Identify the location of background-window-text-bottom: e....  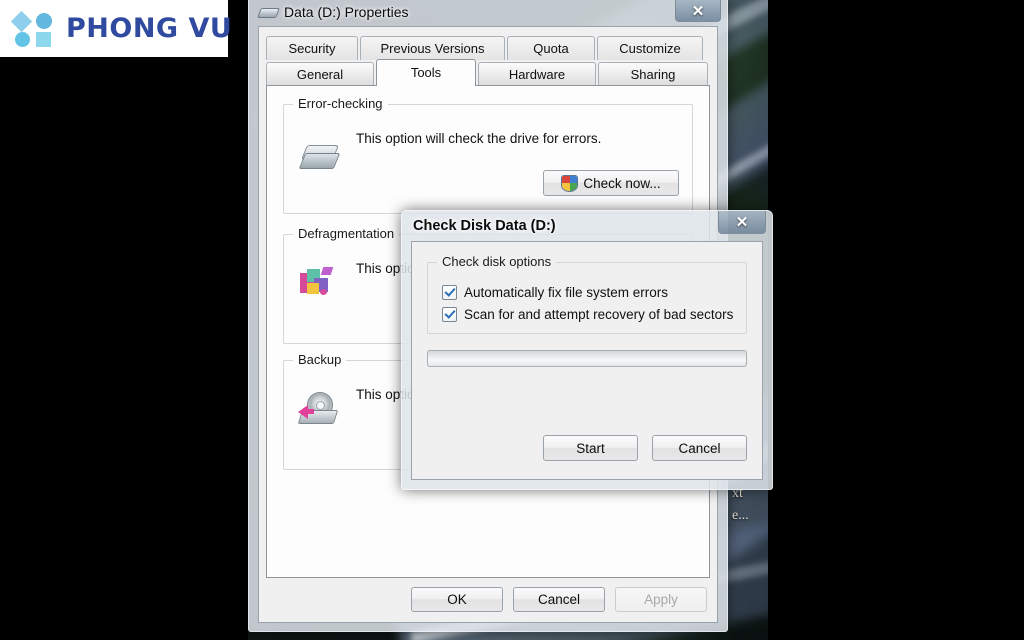
(740, 515).